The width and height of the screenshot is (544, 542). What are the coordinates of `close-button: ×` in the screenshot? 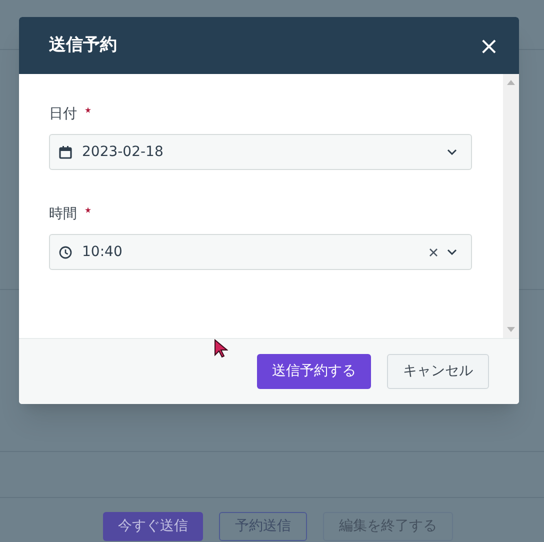 It's located at (488, 46).